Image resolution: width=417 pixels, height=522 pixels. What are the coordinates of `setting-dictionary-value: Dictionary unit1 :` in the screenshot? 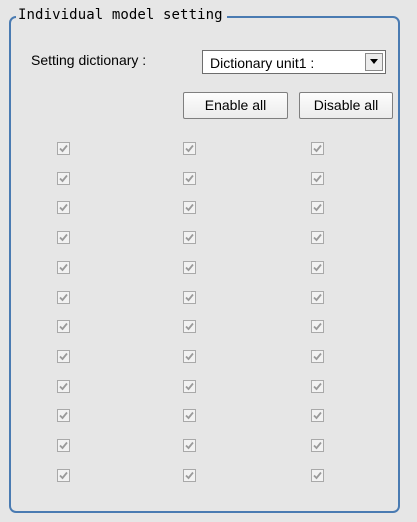 It's located at (262, 63).